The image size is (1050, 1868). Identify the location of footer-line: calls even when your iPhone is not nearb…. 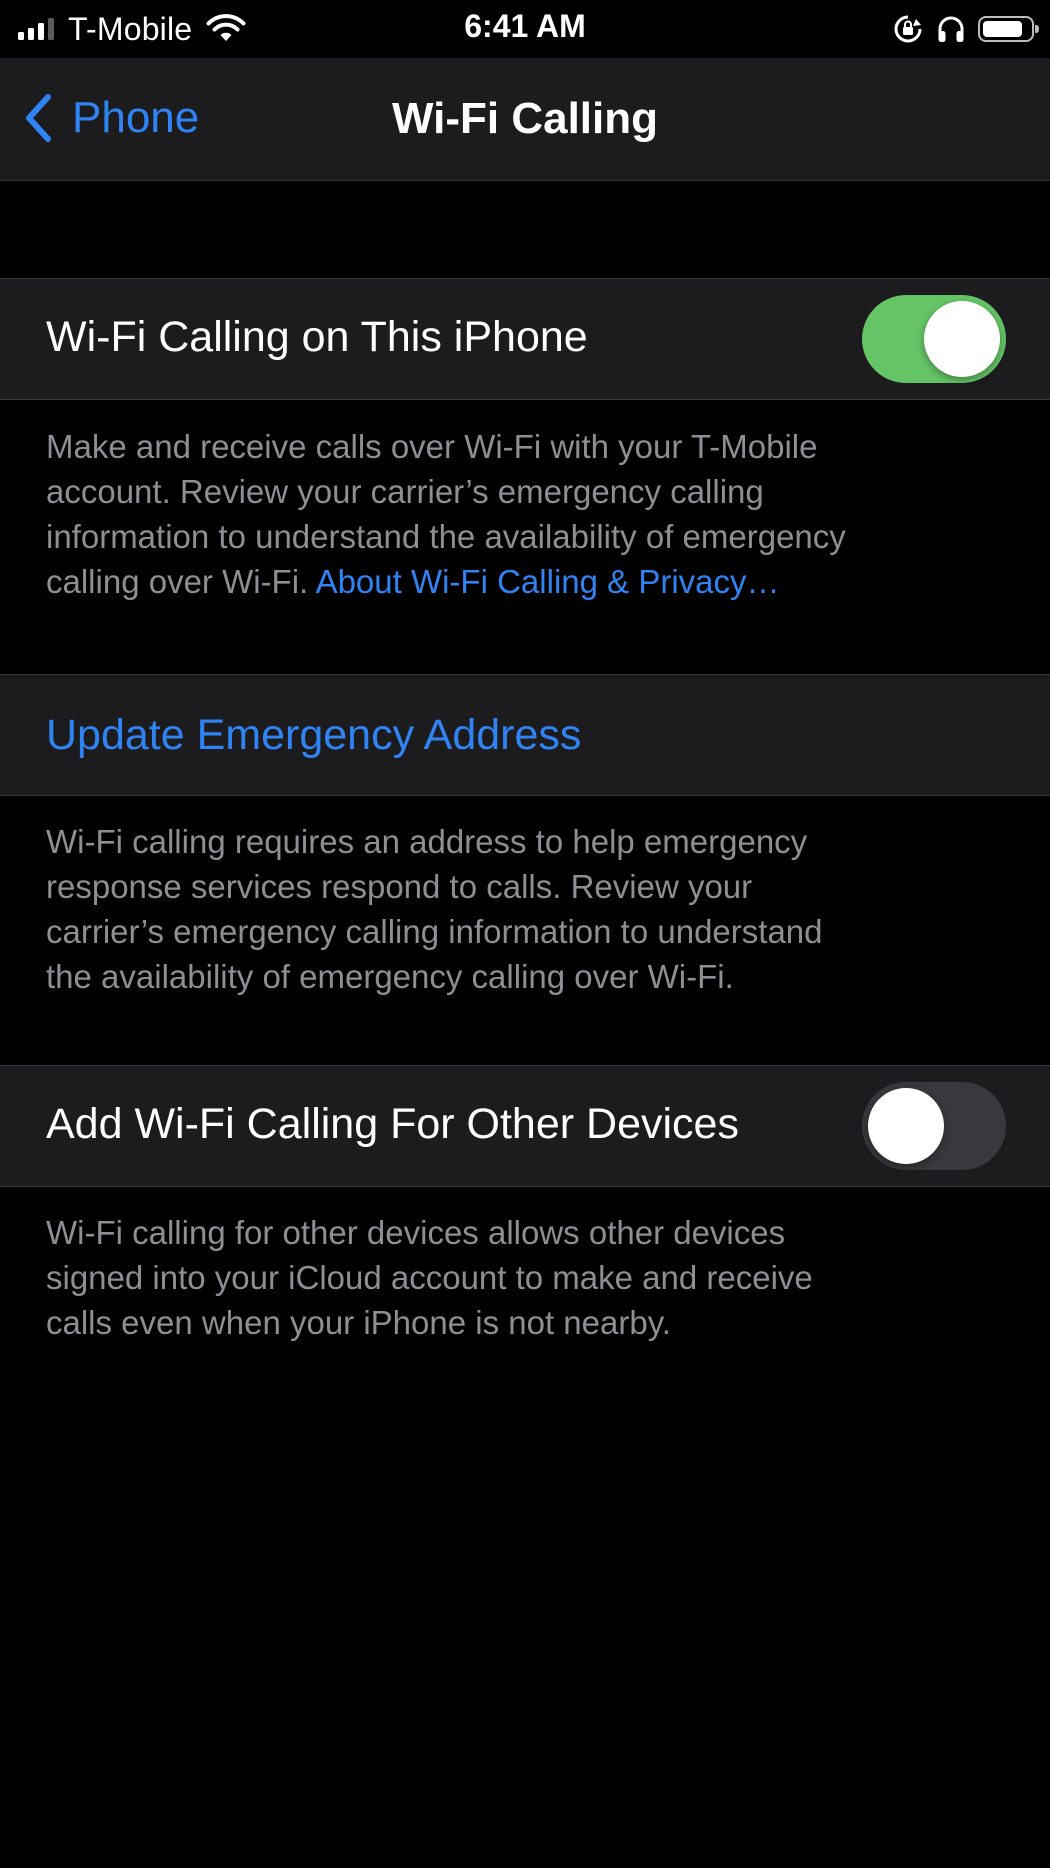
(358, 1322).